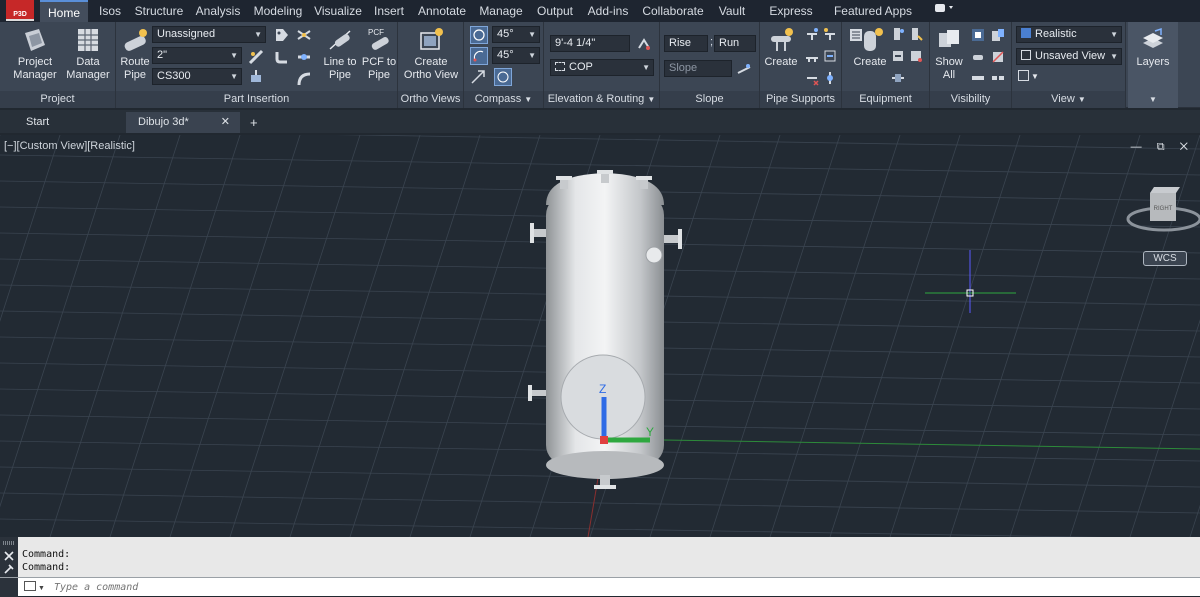  I want to click on snap-icon, so click(478, 77).